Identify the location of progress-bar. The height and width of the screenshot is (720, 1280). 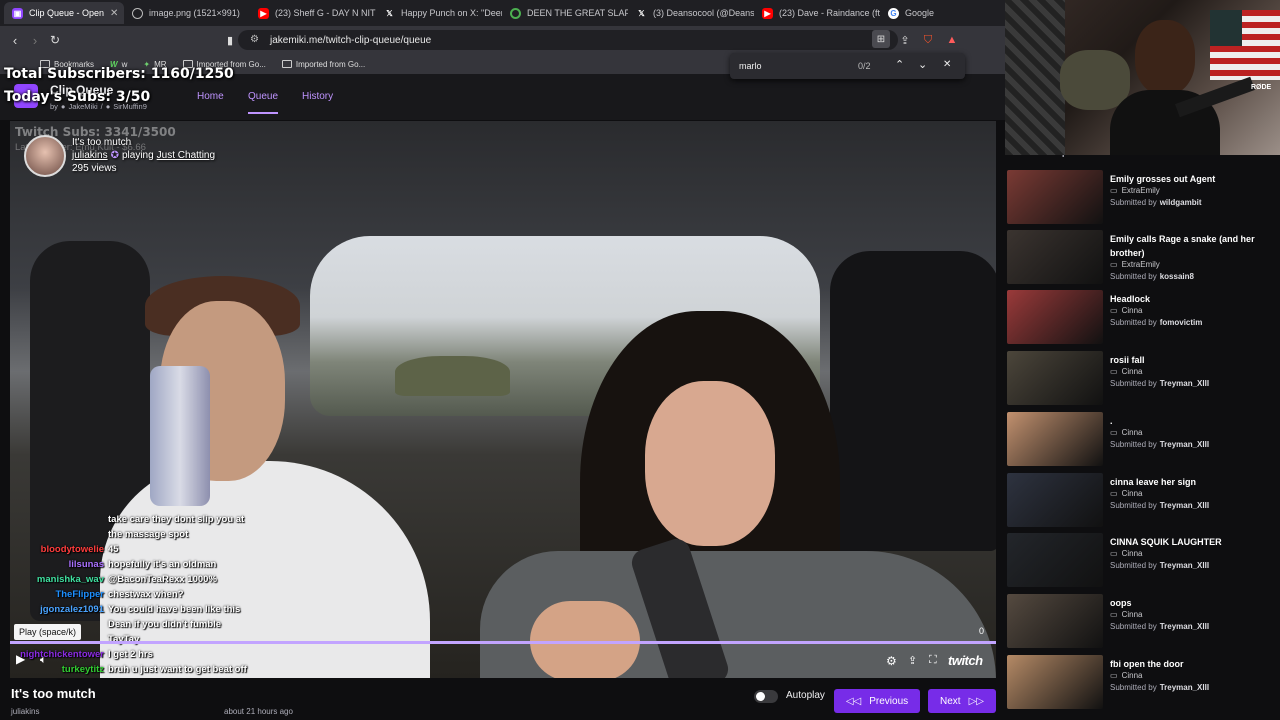
(503, 642).